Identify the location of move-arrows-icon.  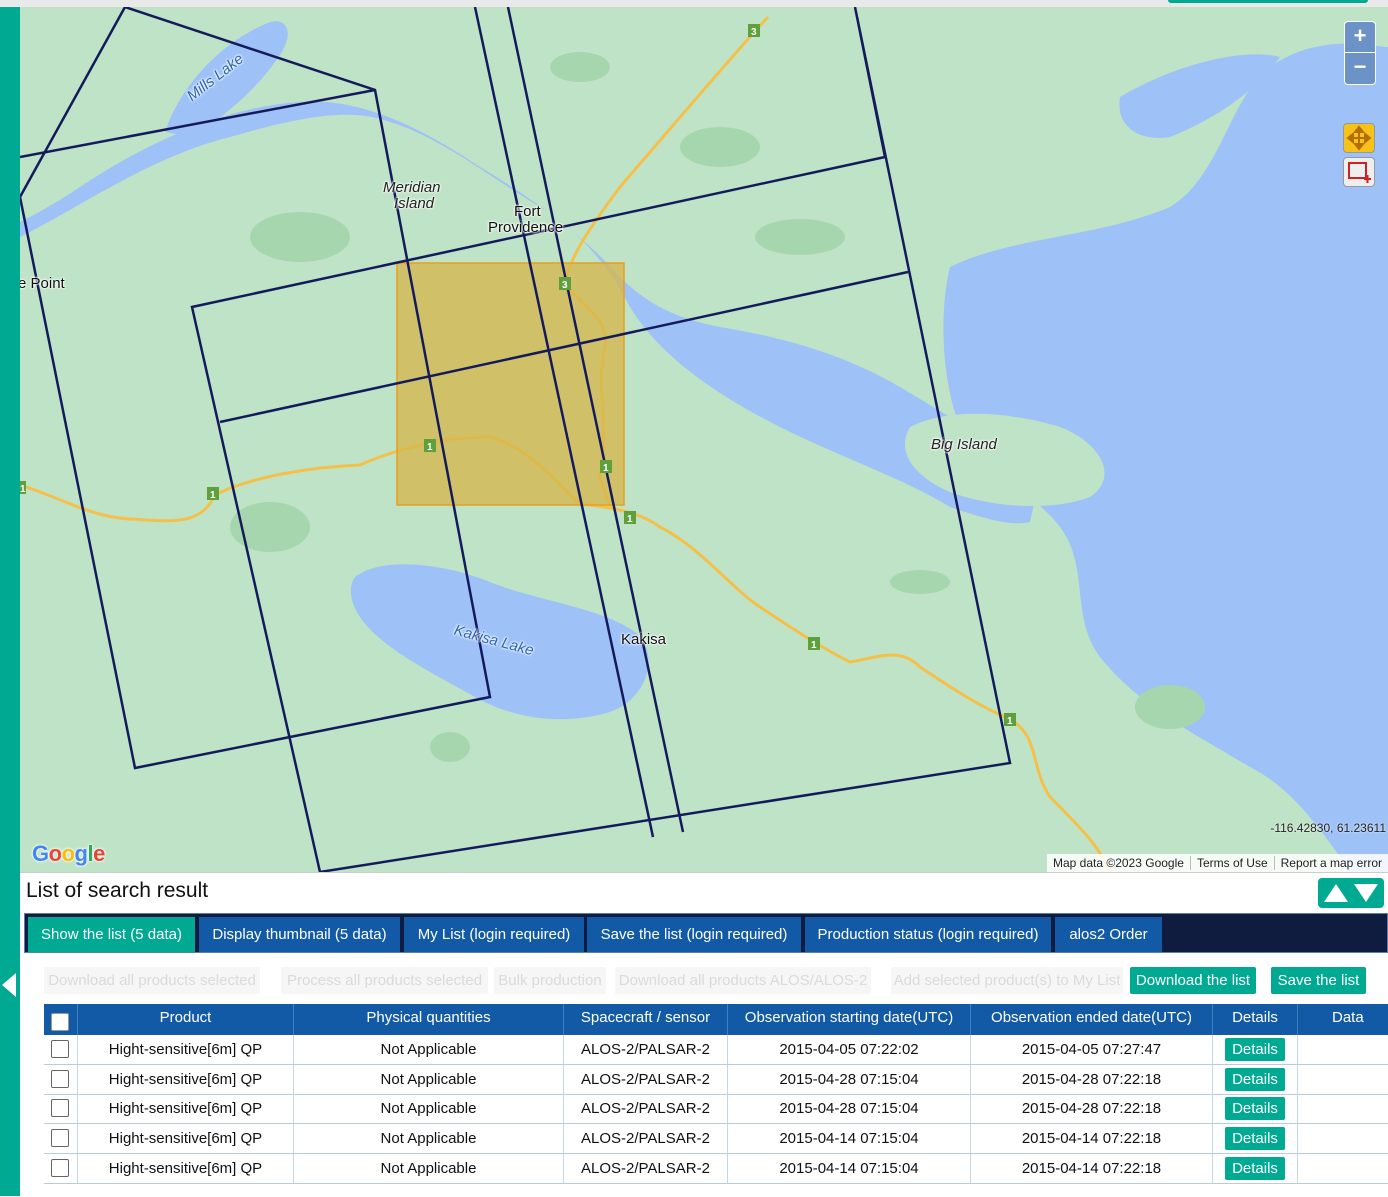
(1359, 138).